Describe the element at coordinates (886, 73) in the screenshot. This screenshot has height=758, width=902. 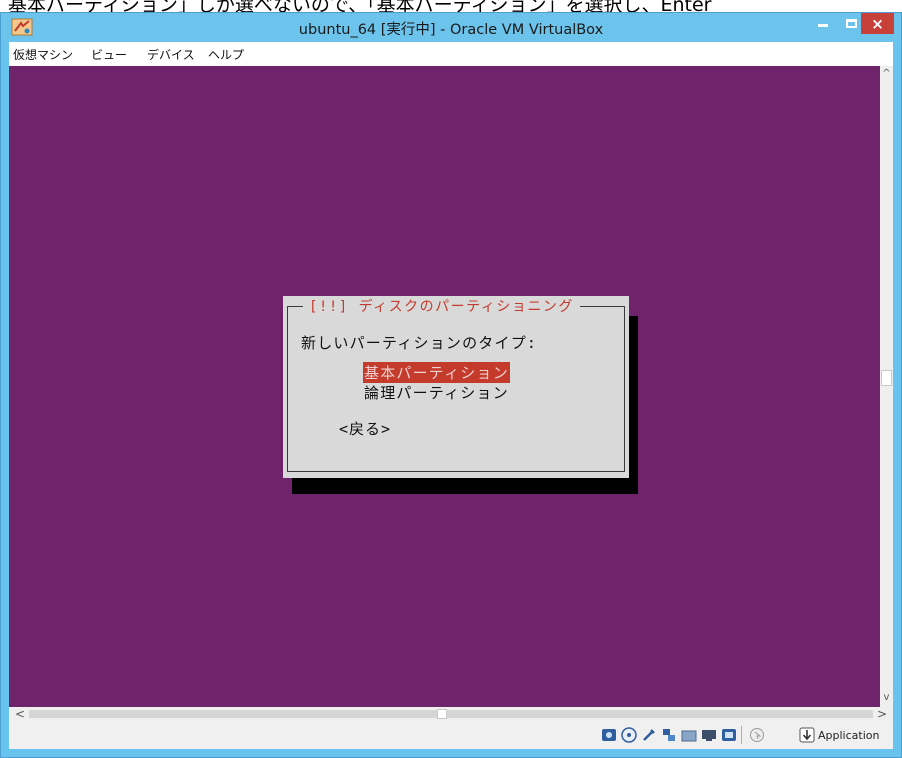
I see `scroll-up-icon: ^` at that location.